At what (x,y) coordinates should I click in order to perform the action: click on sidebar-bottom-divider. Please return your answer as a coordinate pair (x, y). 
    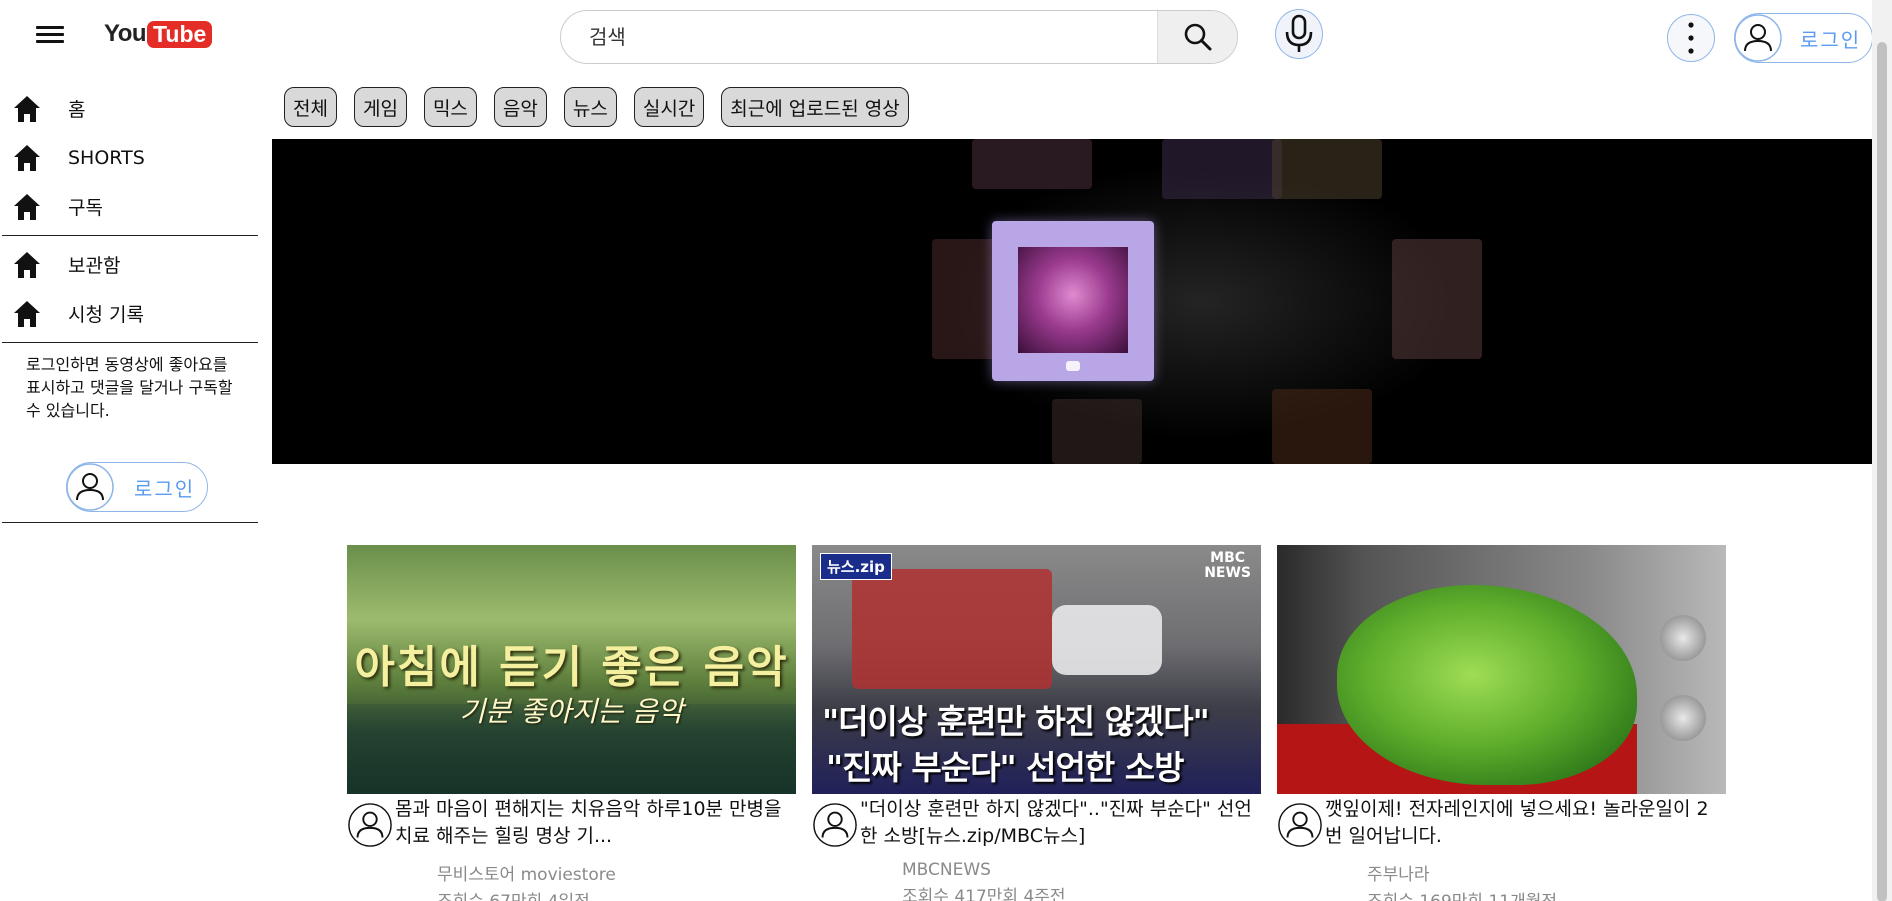
    Looking at the image, I should click on (130, 522).